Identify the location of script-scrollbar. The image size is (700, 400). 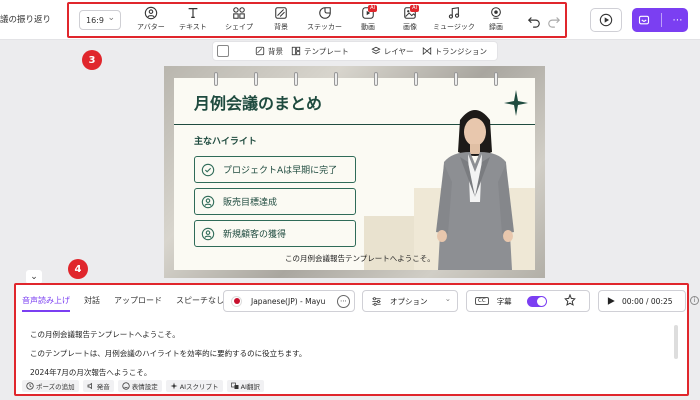
(676, 342).